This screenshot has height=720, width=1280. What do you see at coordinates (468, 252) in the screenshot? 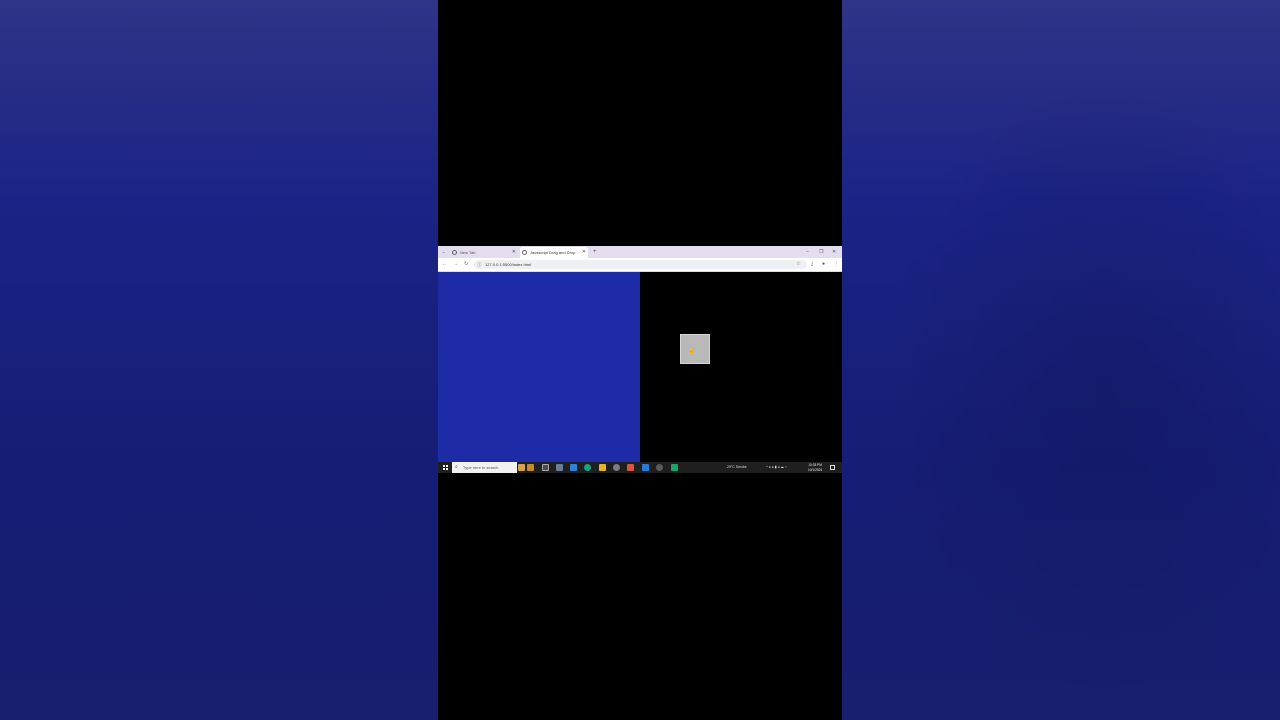
I see `tab-title: New Tab` at bounding box center [468, 252].